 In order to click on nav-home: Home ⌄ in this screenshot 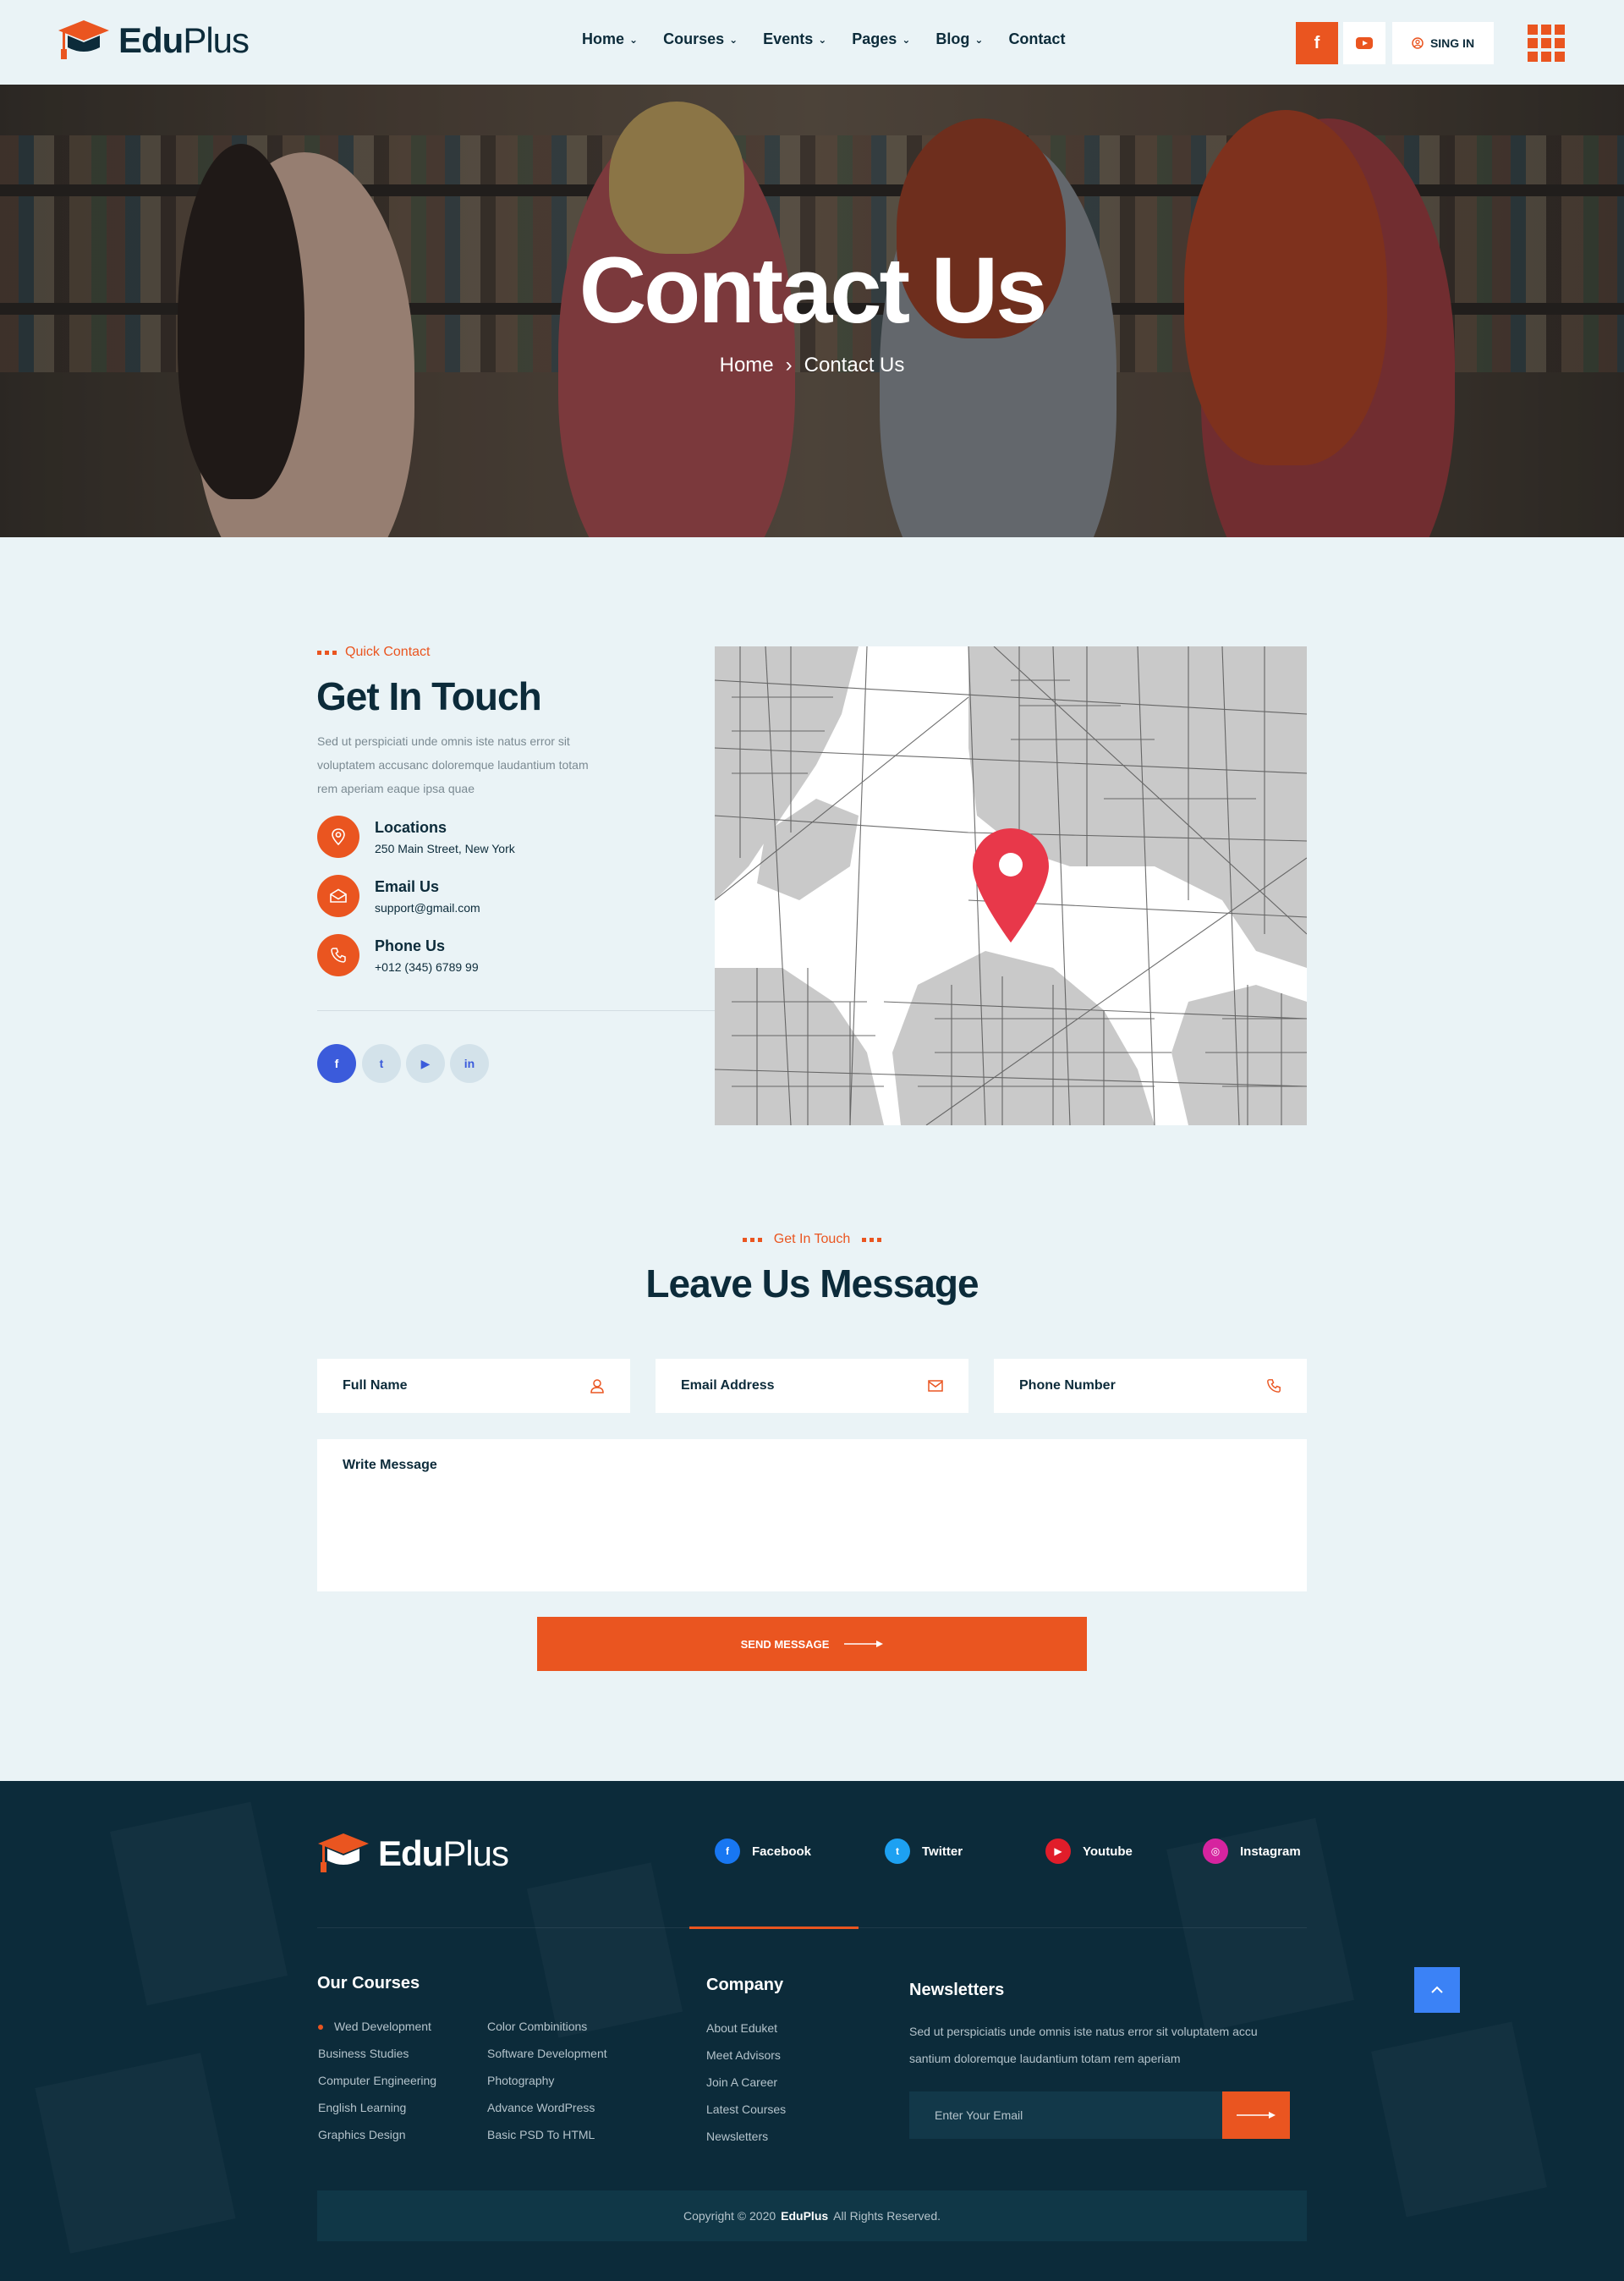, I will do `click(610, 39)`.